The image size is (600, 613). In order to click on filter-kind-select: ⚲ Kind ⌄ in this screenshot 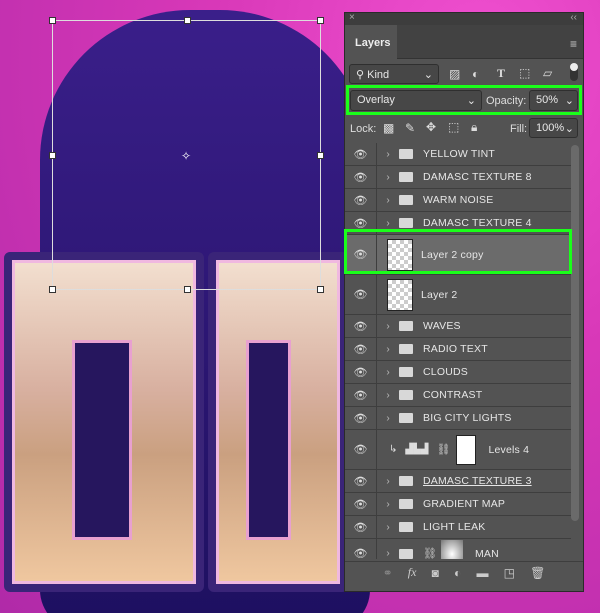, I will do `click(394, 74)`.